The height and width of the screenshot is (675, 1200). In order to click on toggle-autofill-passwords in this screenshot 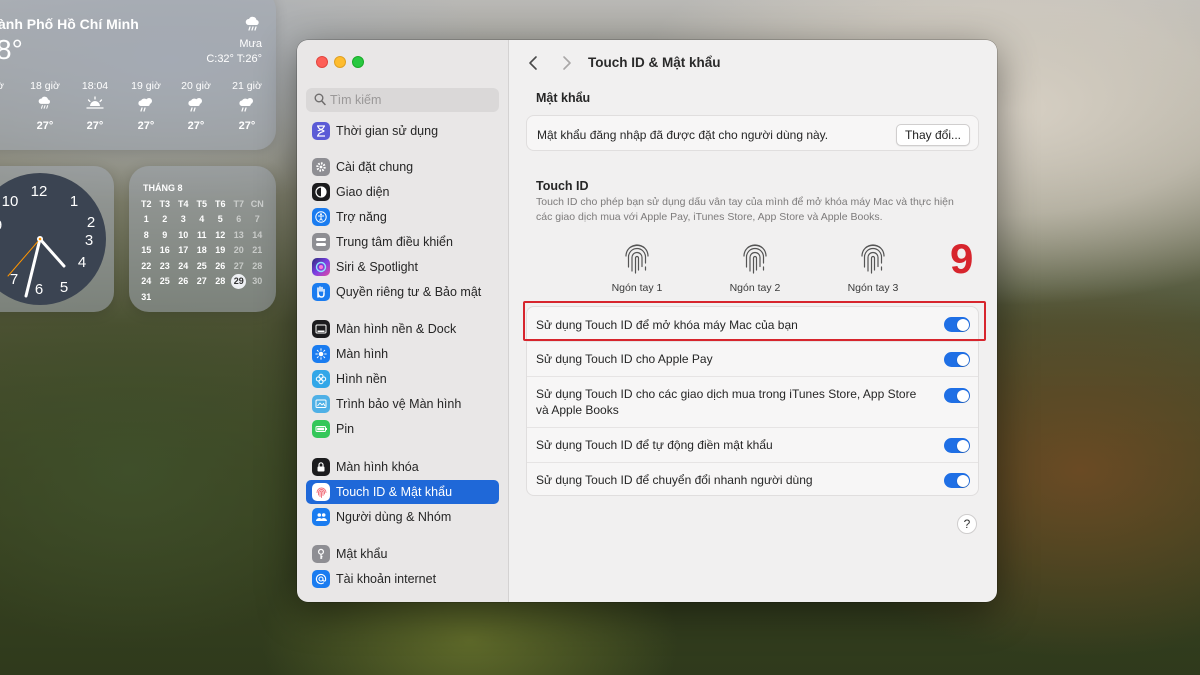, I will do `click(957, 445)`.